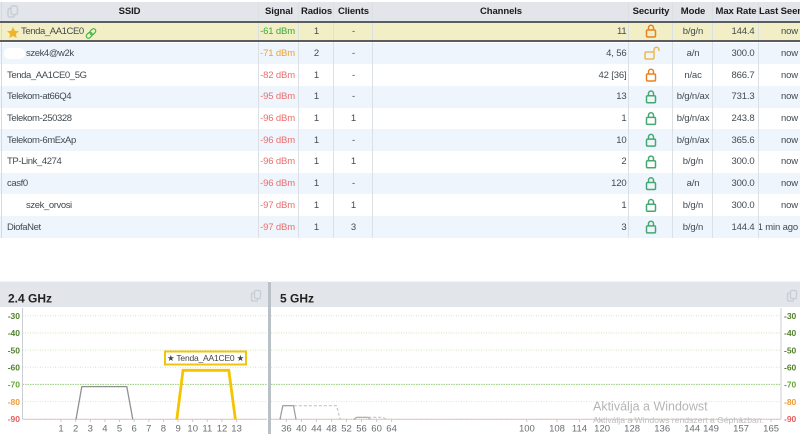 This screenshot has width=800, height=434. What do you see at coordinates (331, 429) in the screenshot?
I see `svg-text: 48` at bounding box center [331, 429].